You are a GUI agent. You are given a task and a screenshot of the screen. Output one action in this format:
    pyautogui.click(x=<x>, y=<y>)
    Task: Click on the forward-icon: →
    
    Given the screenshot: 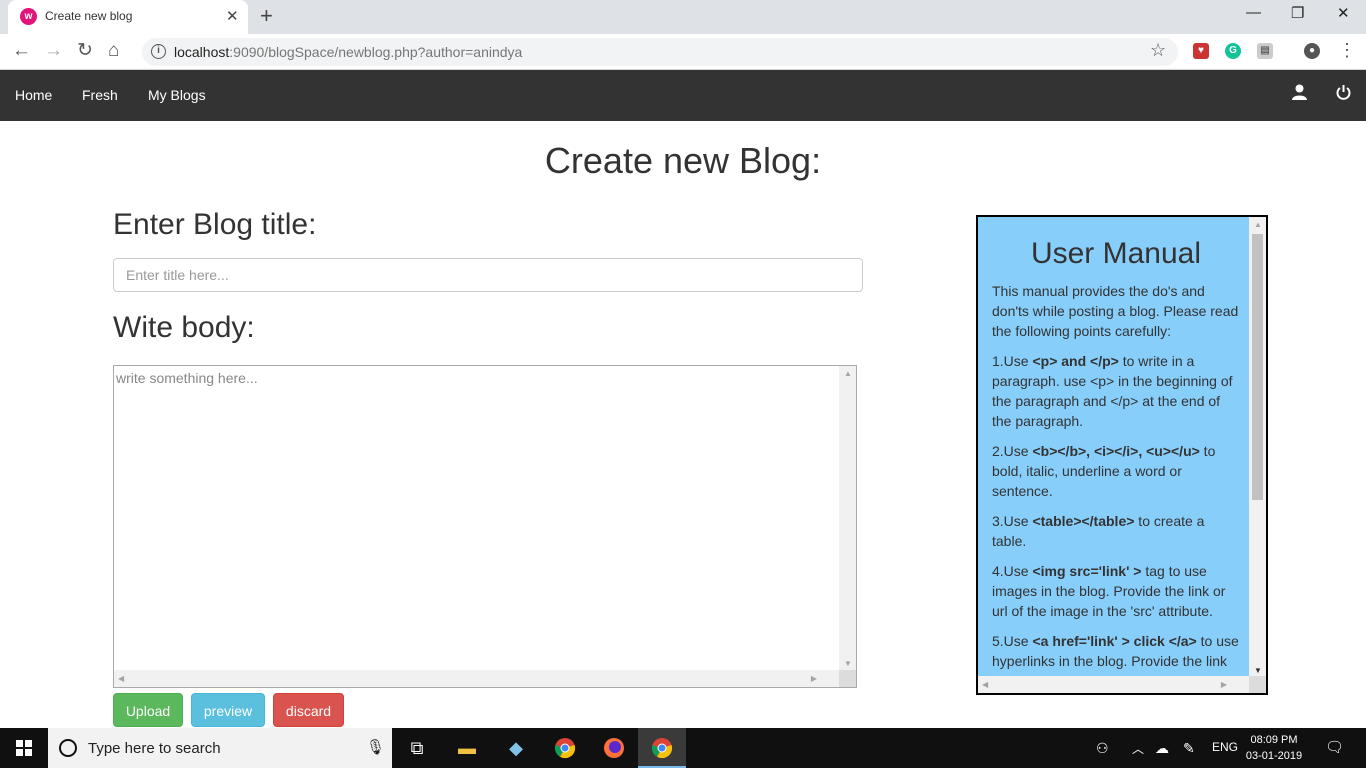 What is the action you would take?
    pyautogui.click(x=53, y=51)
    